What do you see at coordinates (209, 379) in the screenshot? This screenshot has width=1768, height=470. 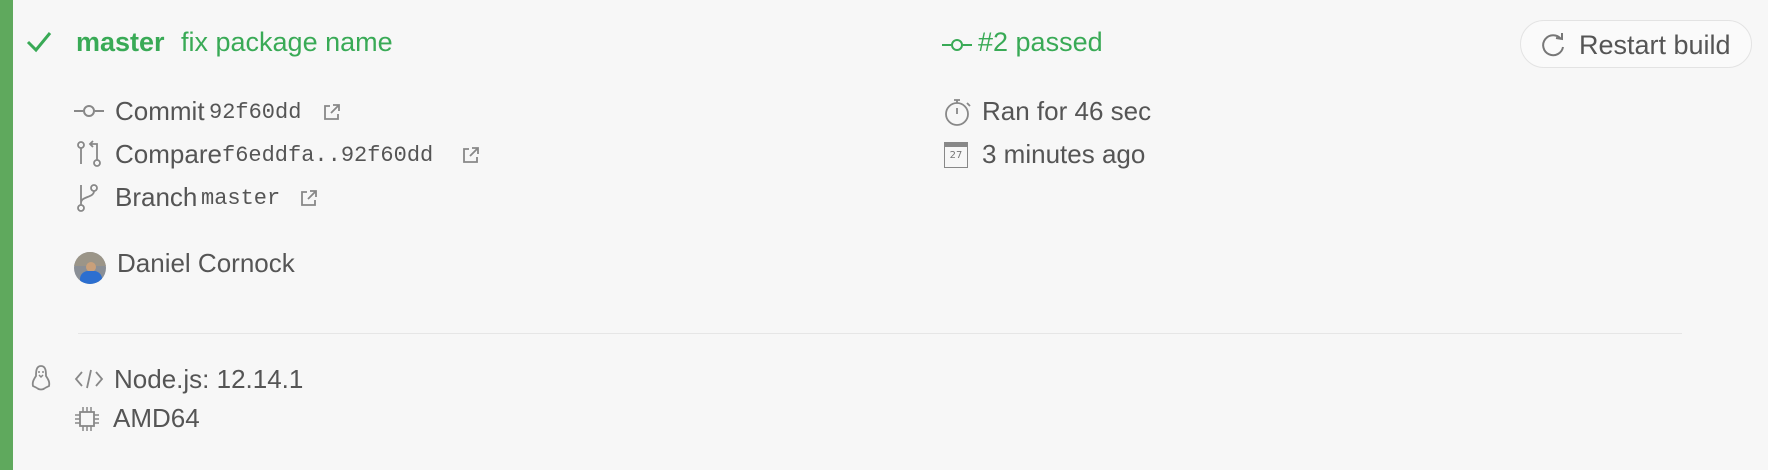 I see `language-text: Node.js: 12.14.1` at bounding box center [209, 379].